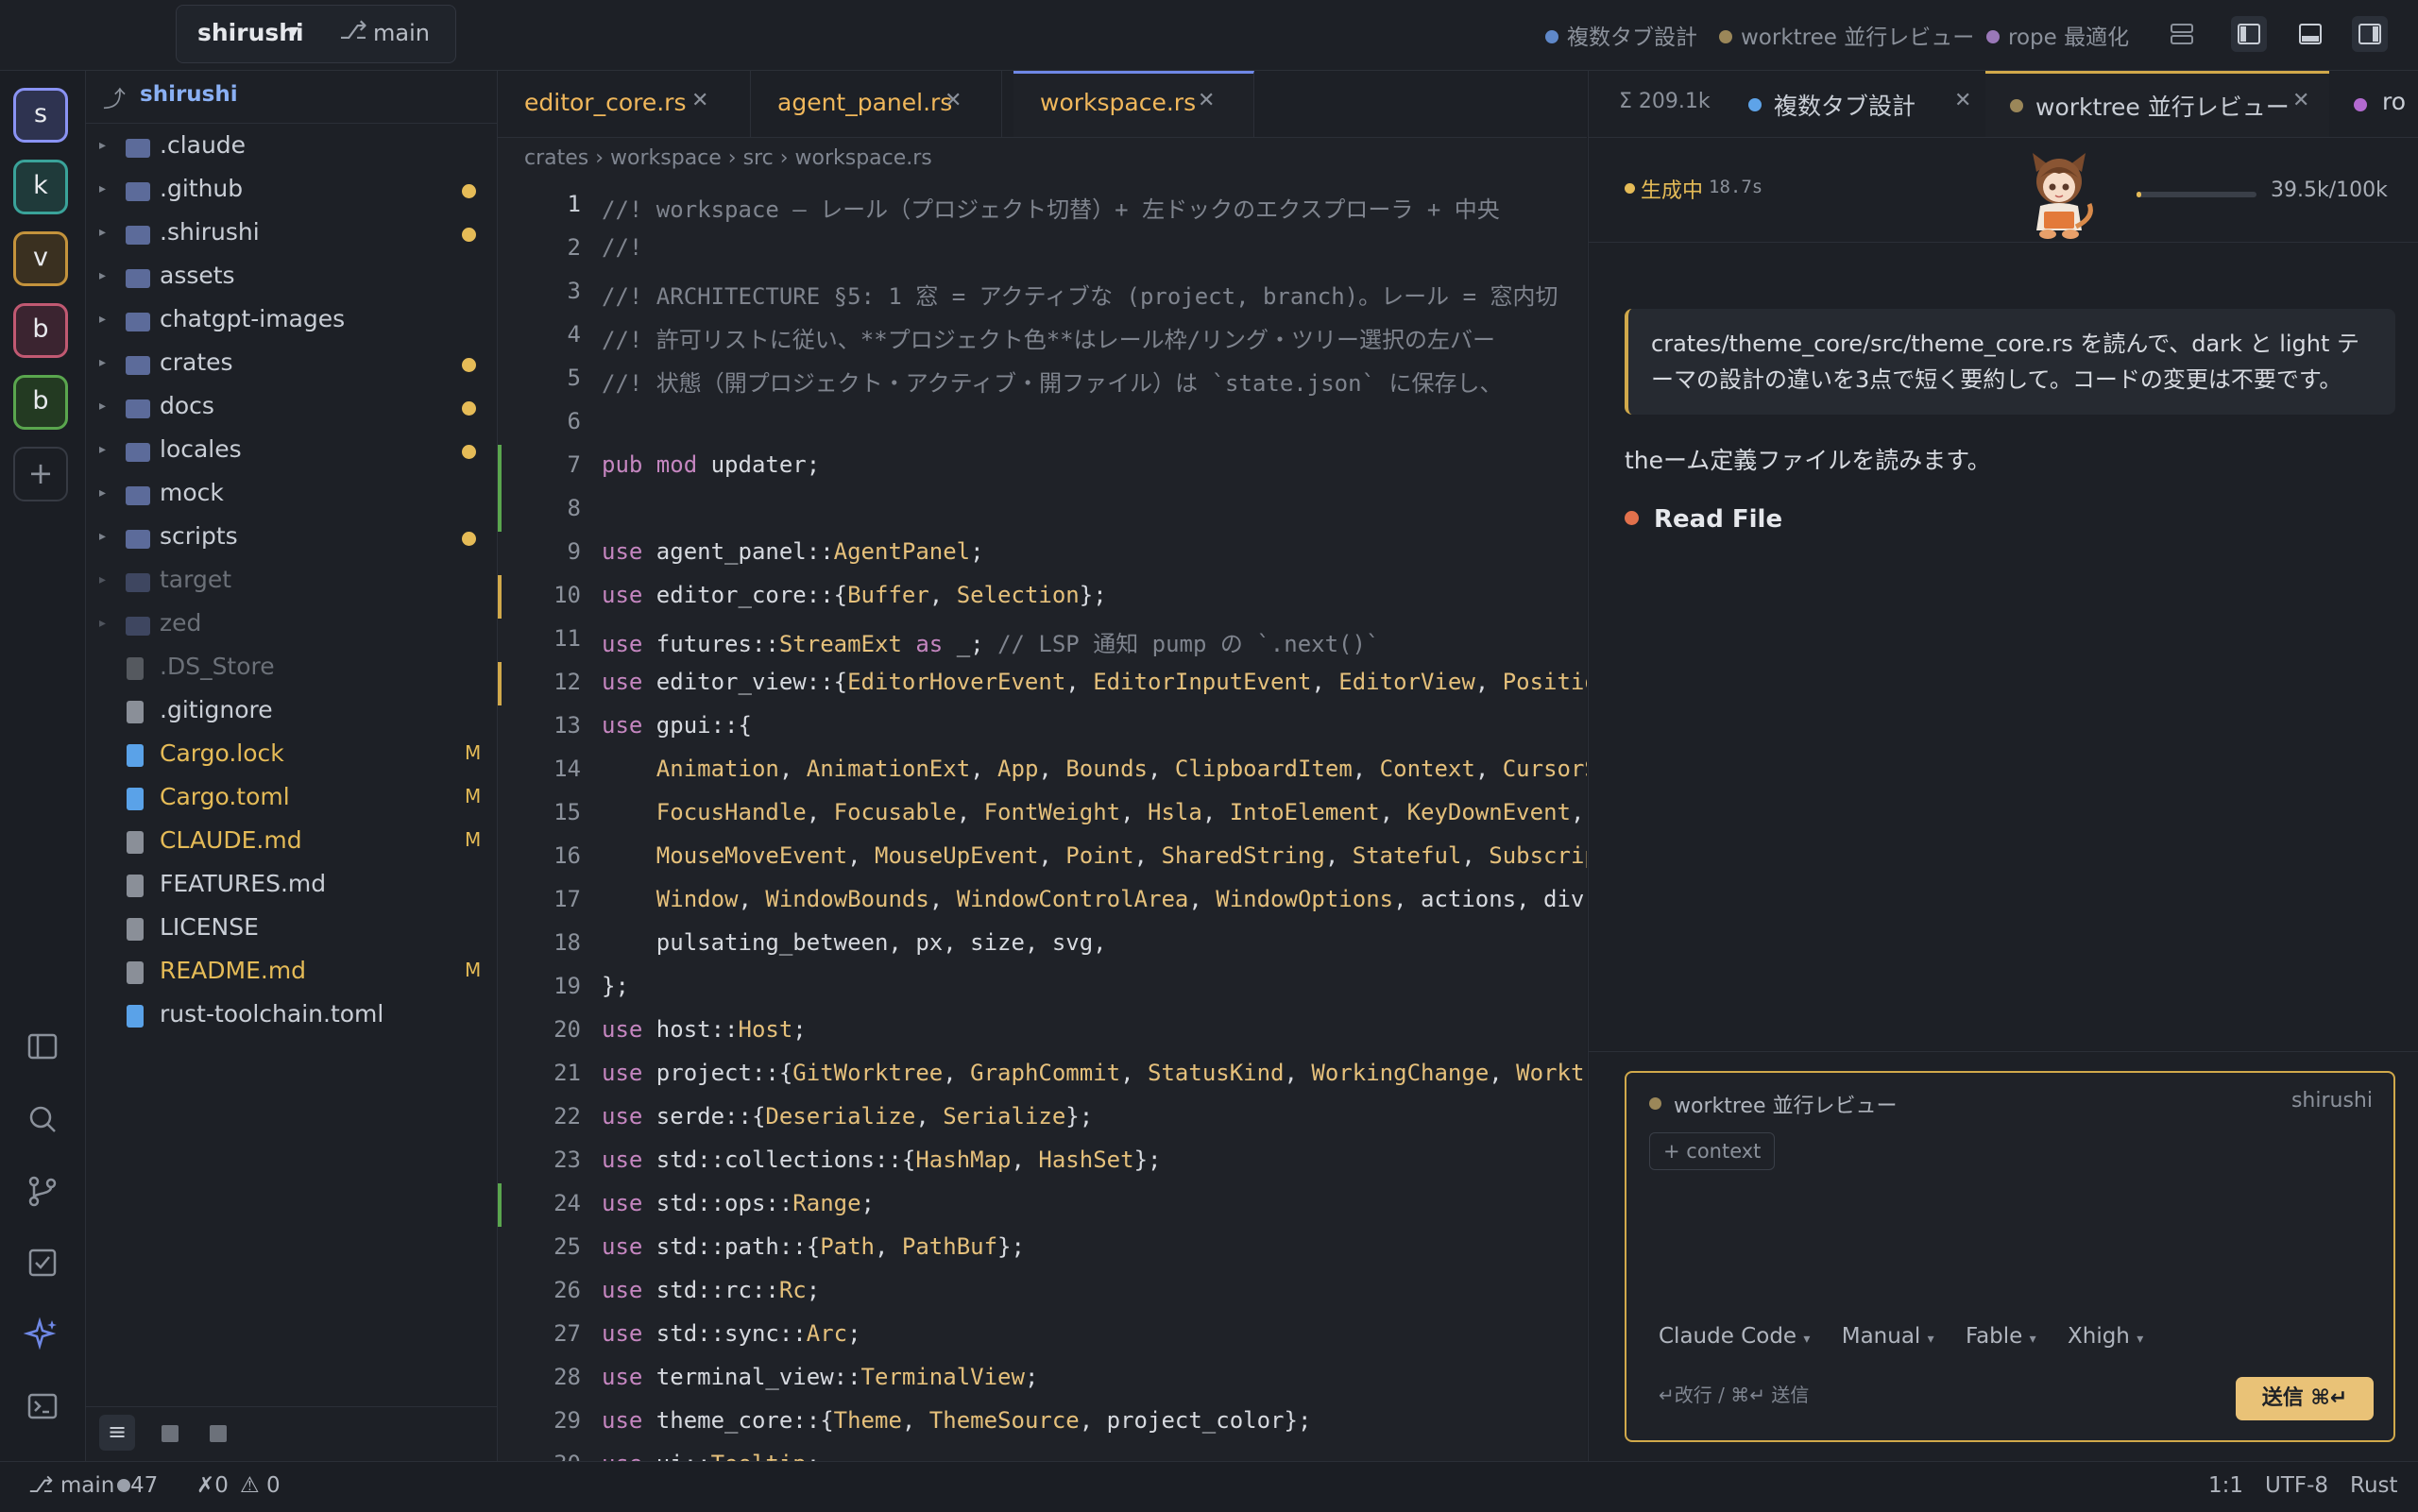 This screenshot has height=1512, width=2418. I want to click on tree-file: CLAUDE.md M, so click(292, 841).